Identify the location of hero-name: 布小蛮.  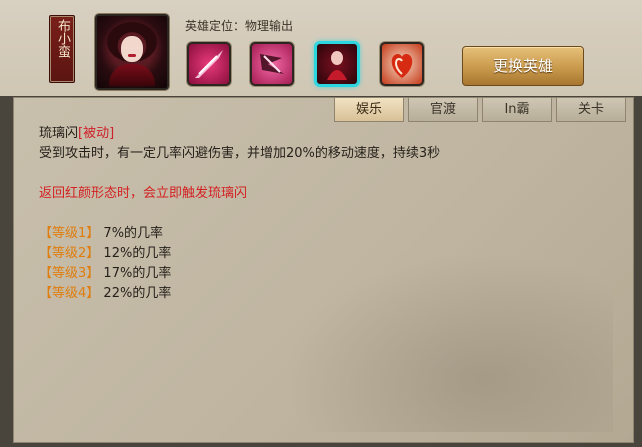
(62, 38).